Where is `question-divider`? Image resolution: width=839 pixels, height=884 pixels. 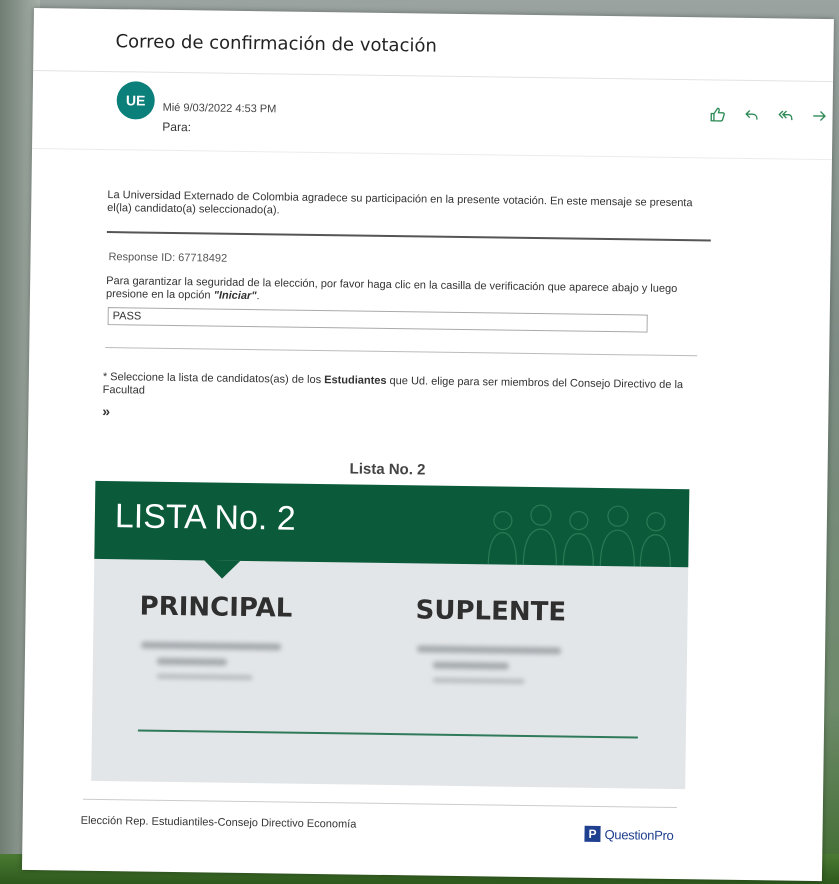
question-divider is located at coordinates (401, 352).